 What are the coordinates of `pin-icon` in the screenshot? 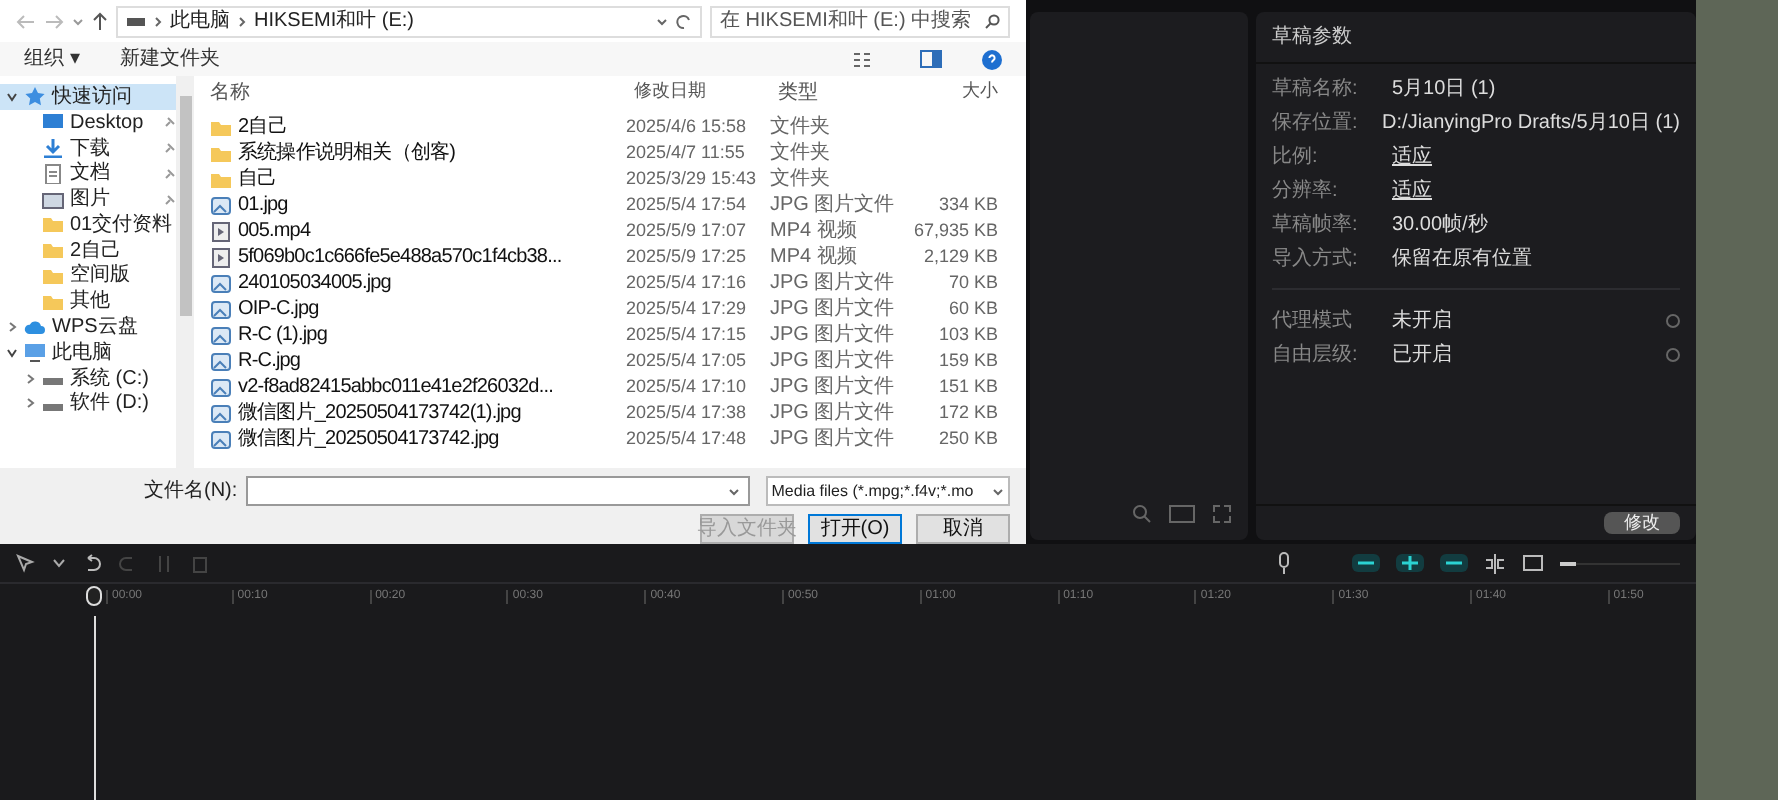 It's located at (170, 199).